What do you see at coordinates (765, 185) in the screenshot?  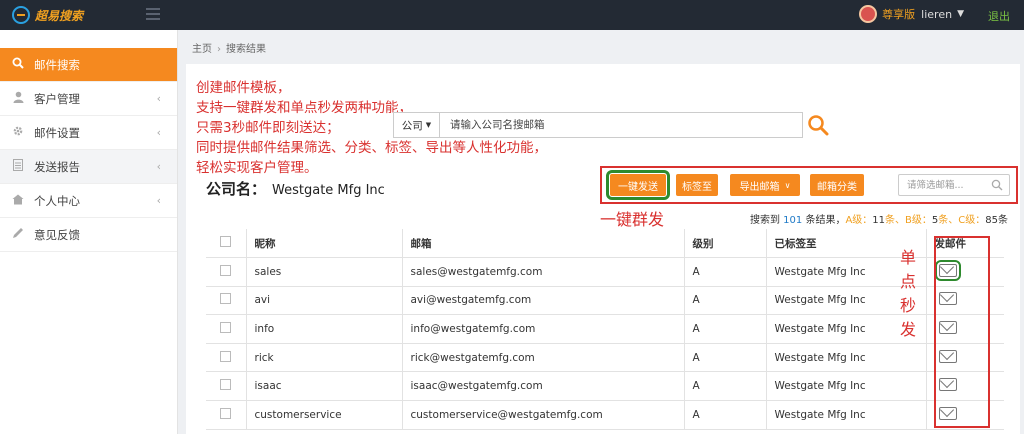 I see `export-emails-button: 导出邮箱 ∨` at bounding box center [765, 185].